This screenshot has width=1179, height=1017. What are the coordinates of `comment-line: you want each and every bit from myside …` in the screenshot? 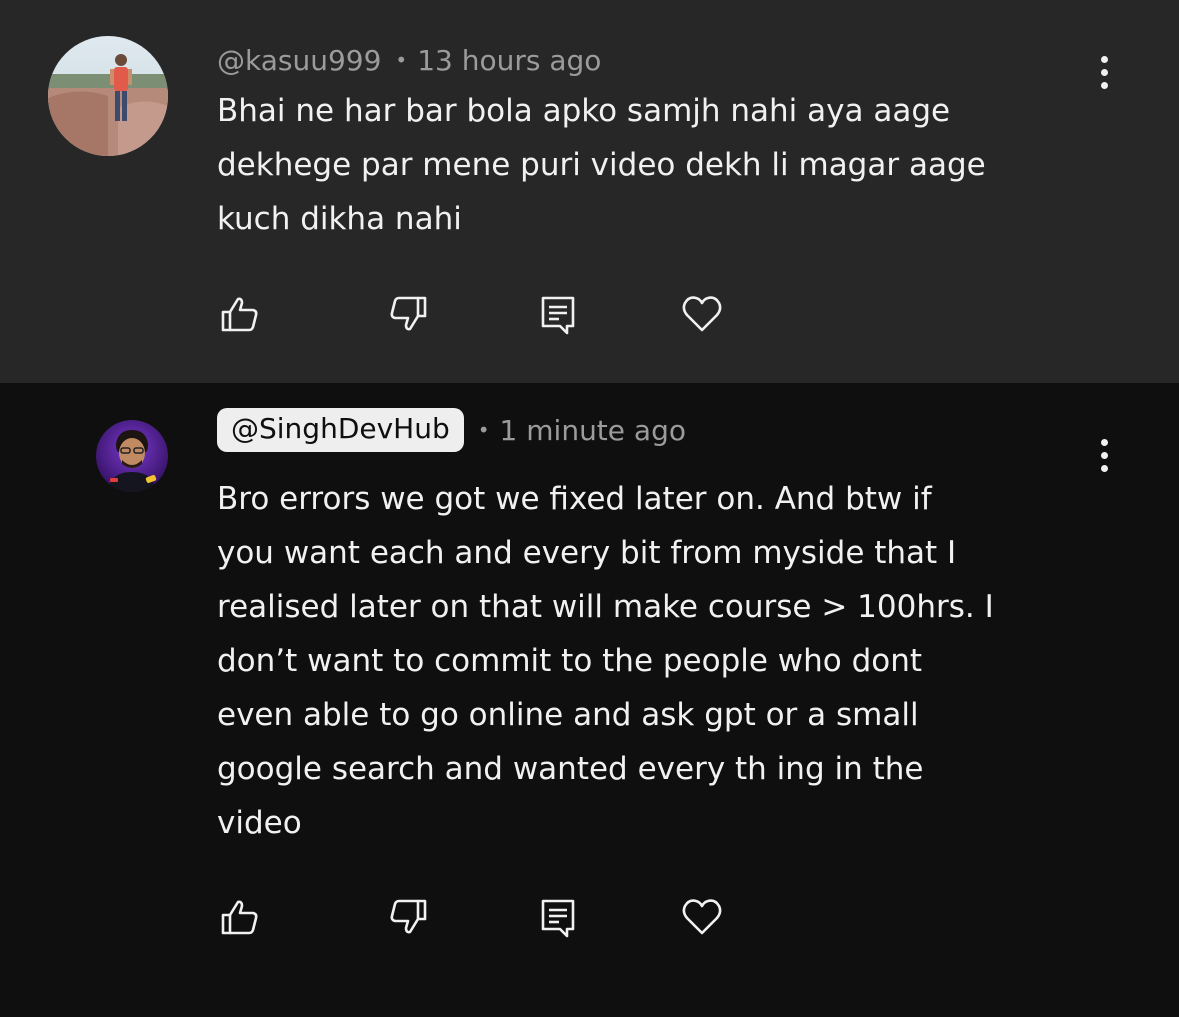 It's located at (587, 553).